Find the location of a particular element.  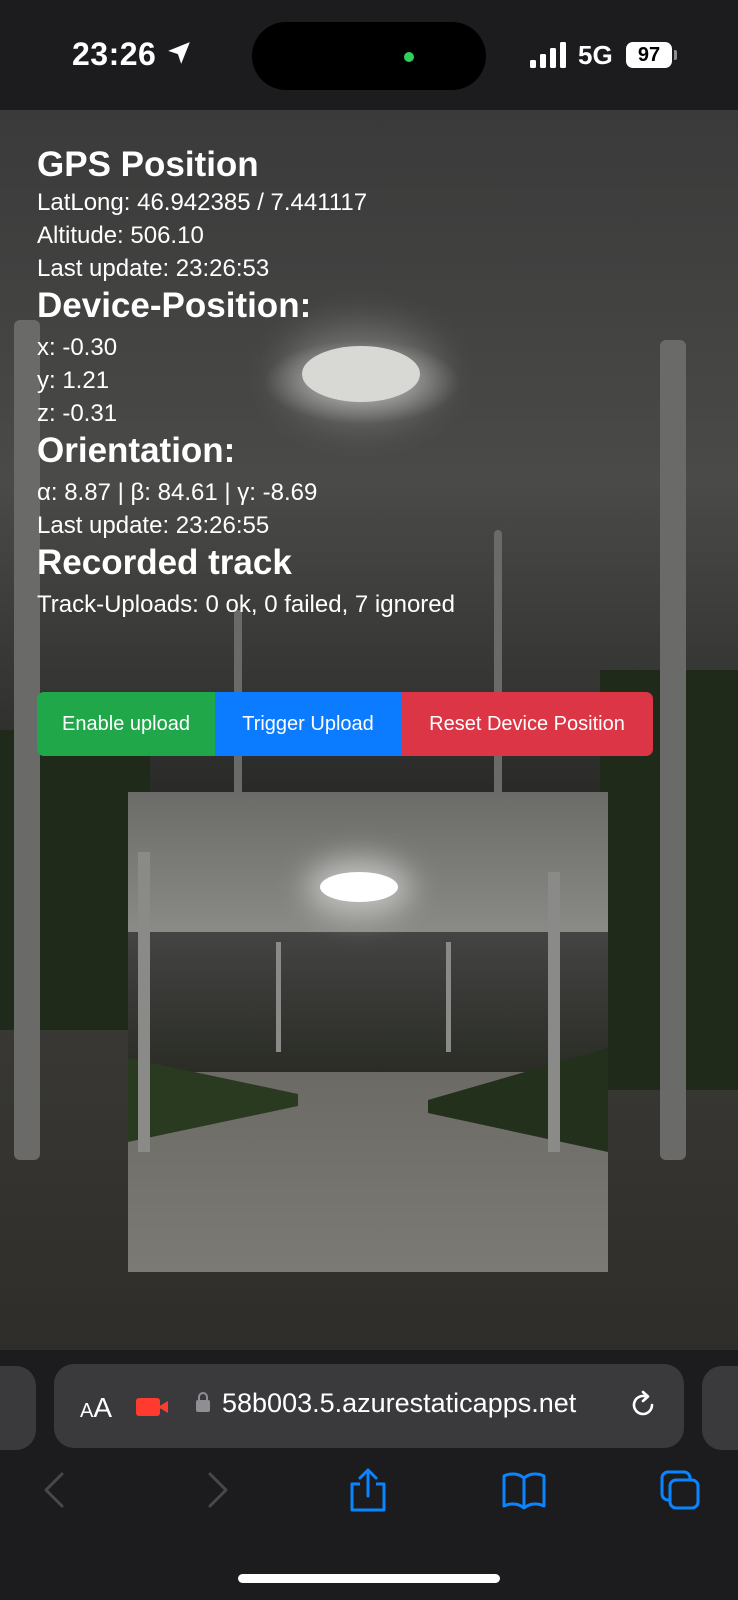

camera-in-use-icon is located at coordinates (152, 1407).